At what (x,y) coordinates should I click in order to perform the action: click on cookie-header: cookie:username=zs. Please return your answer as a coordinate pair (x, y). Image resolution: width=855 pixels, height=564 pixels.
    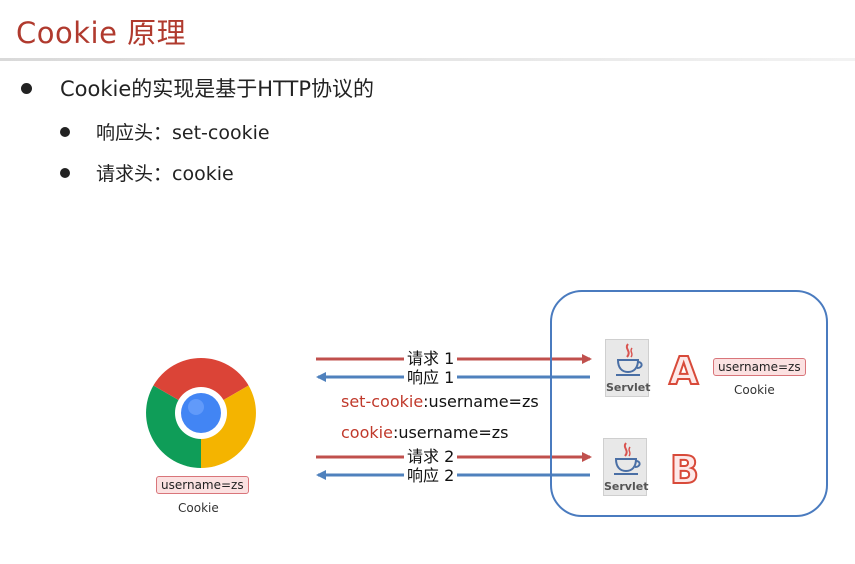
    Looking at the image, I should click on (424, 432).